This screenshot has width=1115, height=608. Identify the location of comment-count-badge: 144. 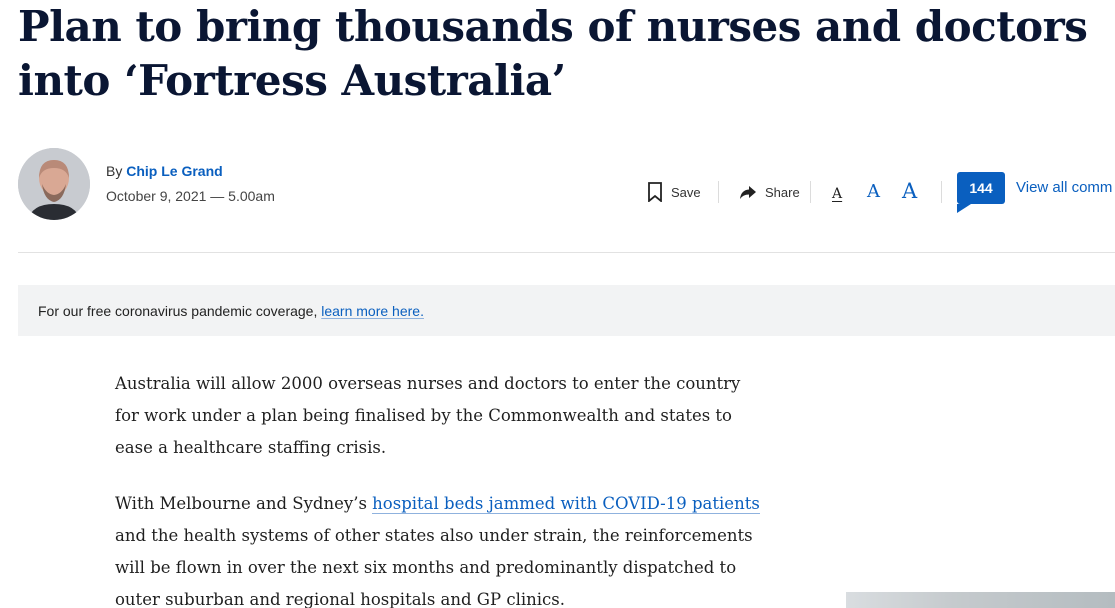
(981, 188).